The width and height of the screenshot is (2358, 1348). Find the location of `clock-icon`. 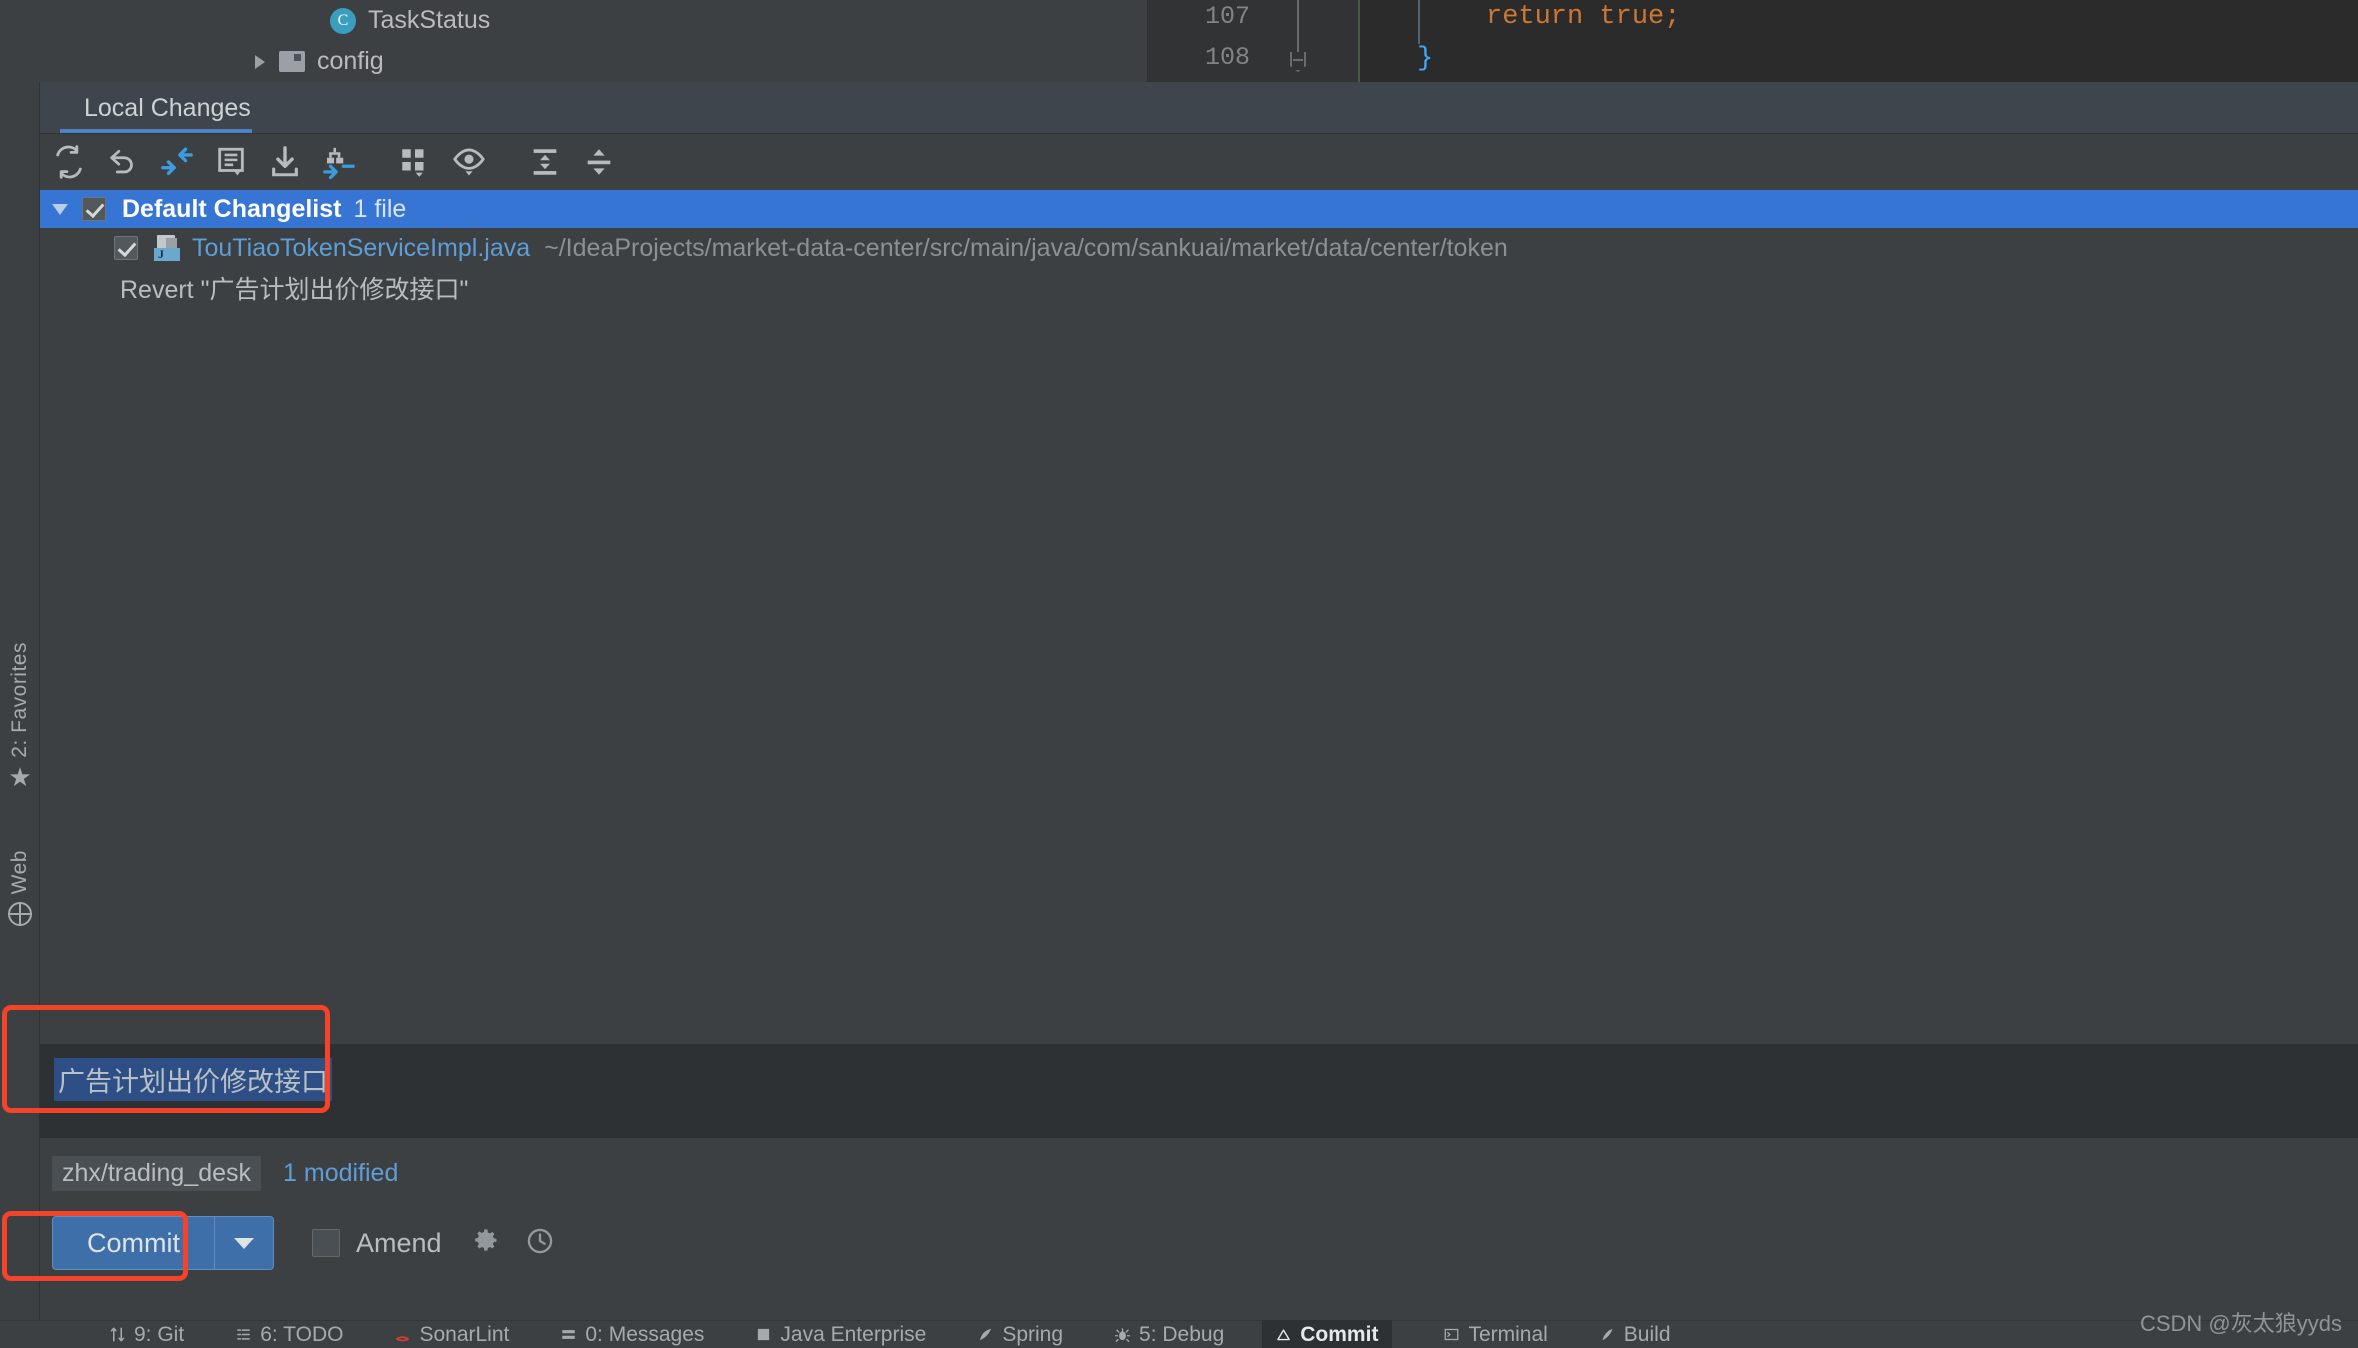

clock-icon is located at coordinates (540, 1243).